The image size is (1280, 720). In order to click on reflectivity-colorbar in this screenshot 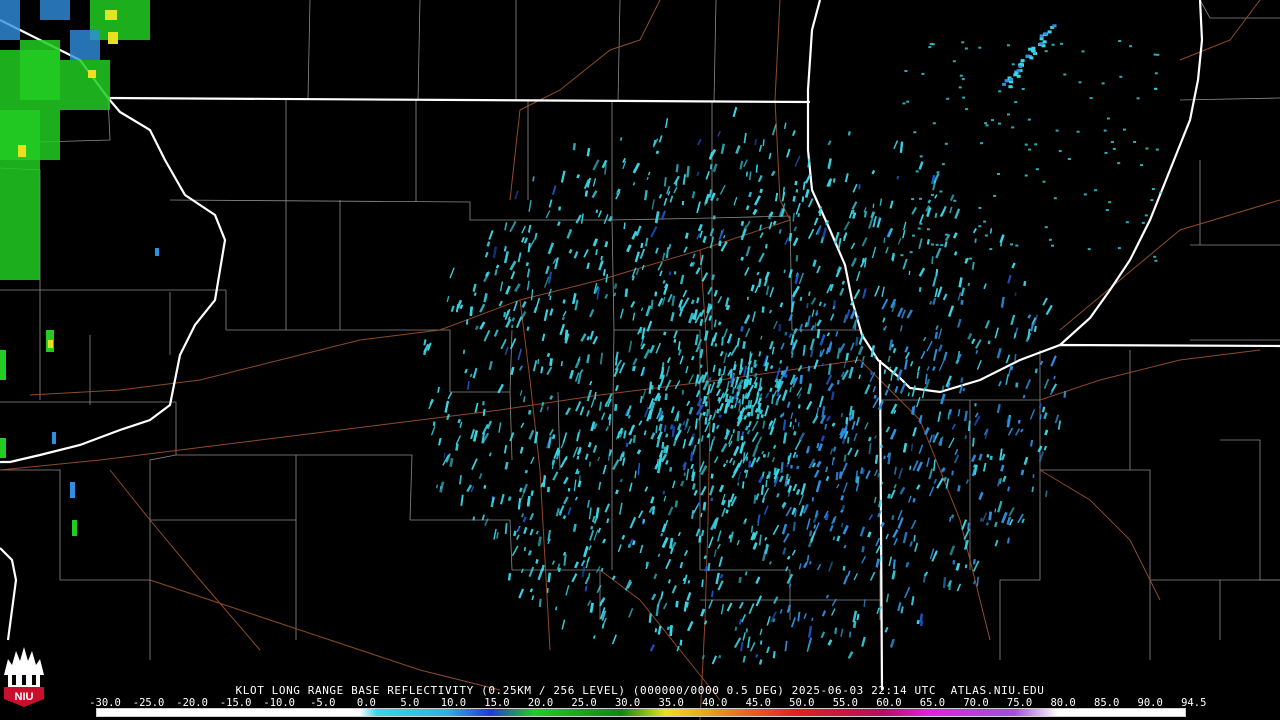, I will do `click(641, 712)`.